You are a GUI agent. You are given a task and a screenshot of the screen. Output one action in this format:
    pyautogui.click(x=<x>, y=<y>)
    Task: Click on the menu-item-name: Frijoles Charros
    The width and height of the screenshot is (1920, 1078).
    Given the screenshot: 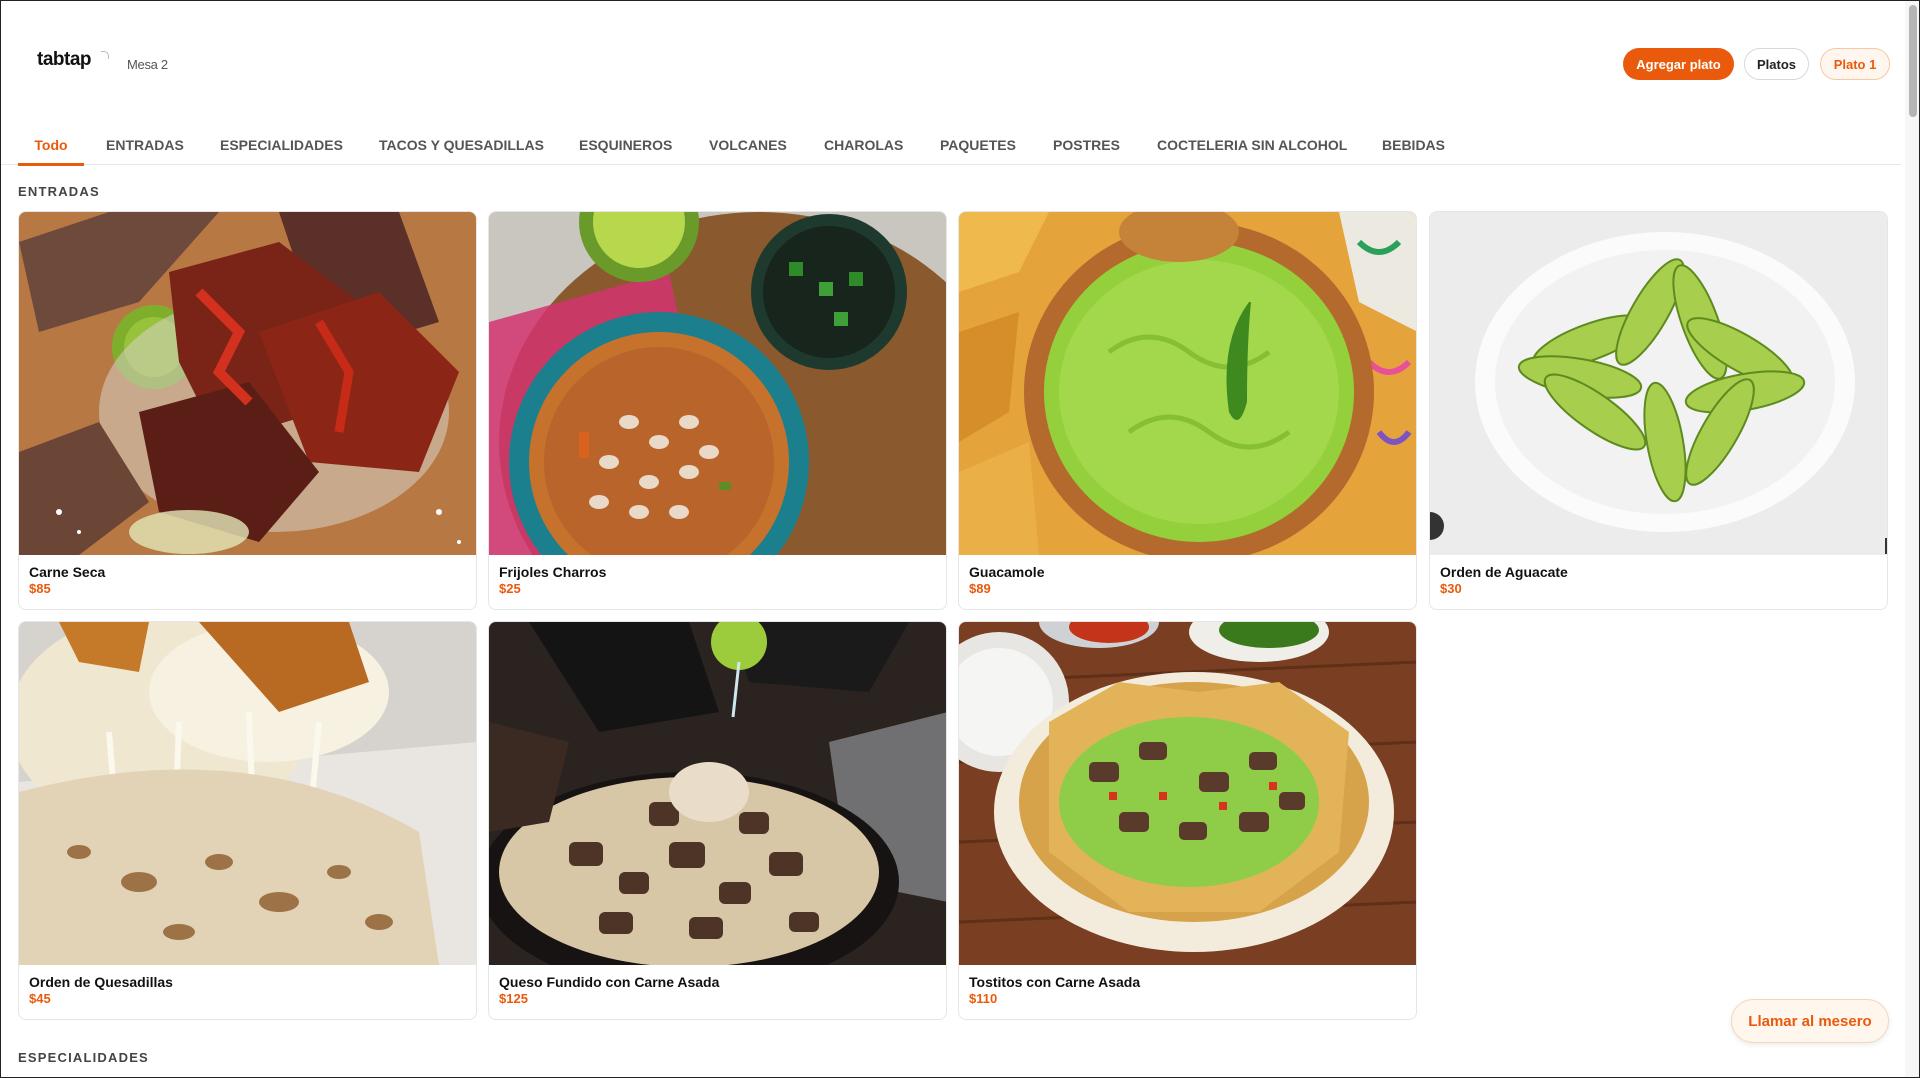 What is the action you would take?
    pyautogui.click(x=553, y=572)
    